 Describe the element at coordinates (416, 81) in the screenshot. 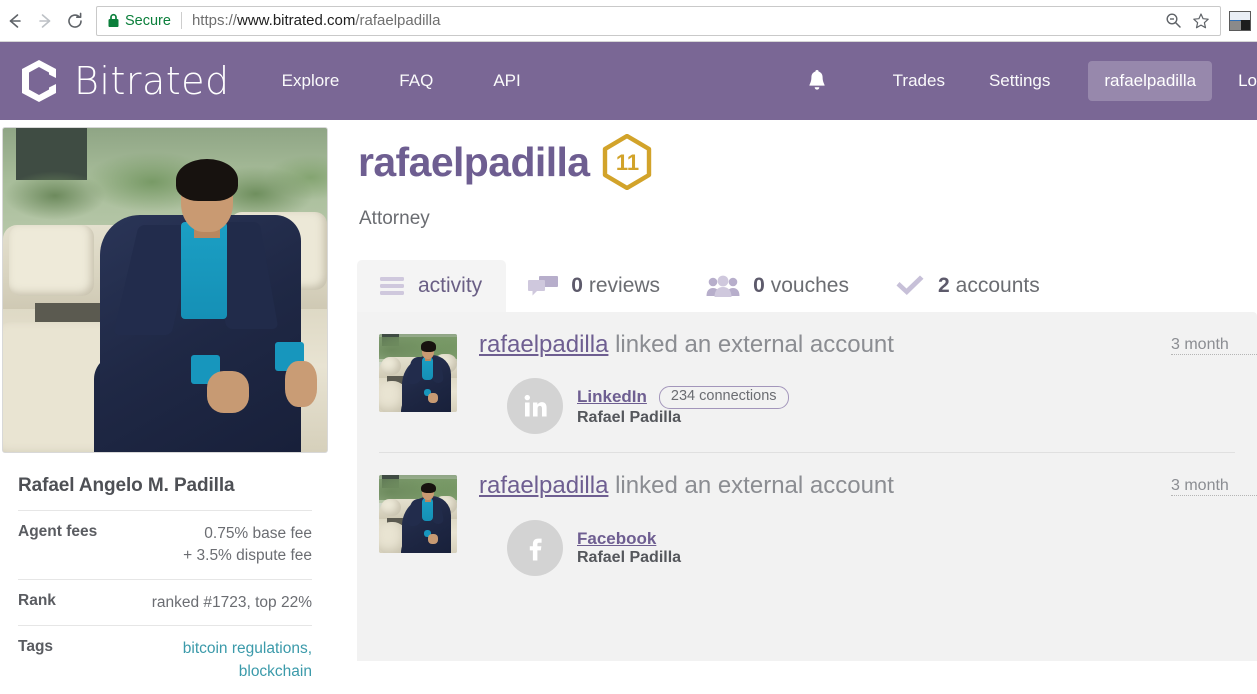

I see `nav-link-faq: FAQ` at that location.